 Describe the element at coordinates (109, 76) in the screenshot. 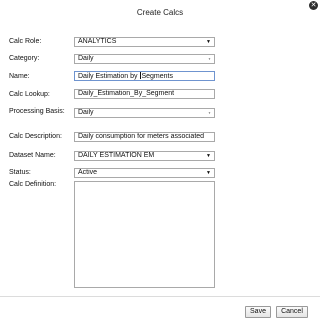

I see `name-value-part1: Daily Estimation by` at that location.